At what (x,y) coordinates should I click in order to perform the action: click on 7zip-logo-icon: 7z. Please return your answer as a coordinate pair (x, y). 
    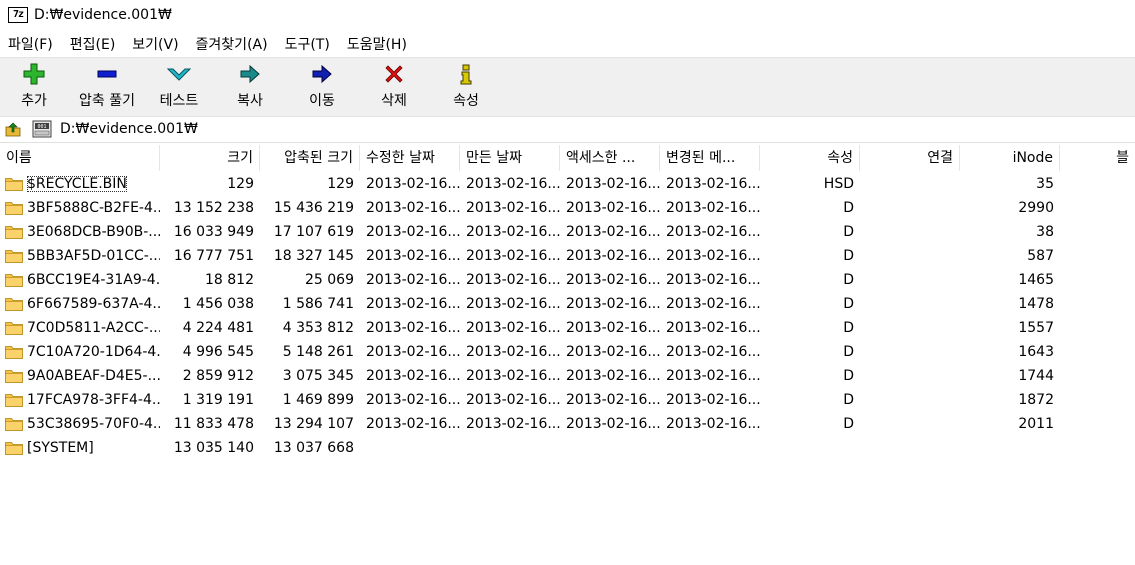
    Looking at the image, I should click on (18, 15).